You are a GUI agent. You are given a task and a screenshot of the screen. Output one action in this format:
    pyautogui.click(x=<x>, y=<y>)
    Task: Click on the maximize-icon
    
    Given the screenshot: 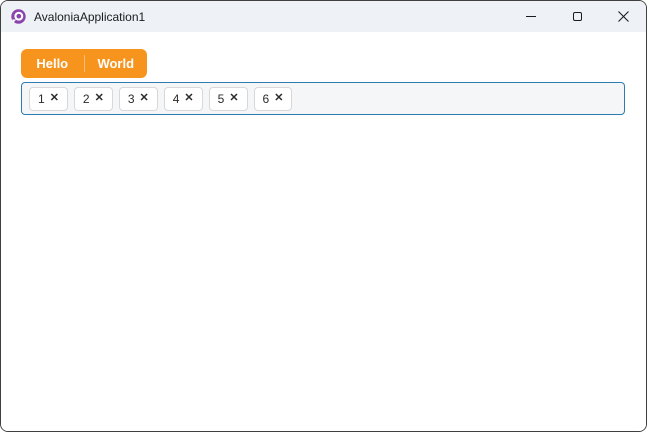 What is the action you would take?
    pyautogui.click(x=577, y=16)
    